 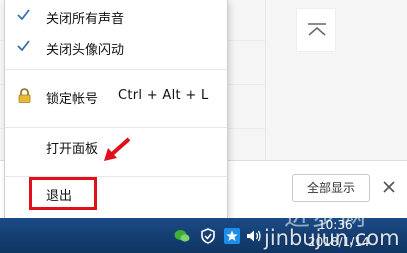 What do you see at coordinates (63, 193) in the screenshot?
I see `exit-highlight-box` at bounding box center [63, 193].